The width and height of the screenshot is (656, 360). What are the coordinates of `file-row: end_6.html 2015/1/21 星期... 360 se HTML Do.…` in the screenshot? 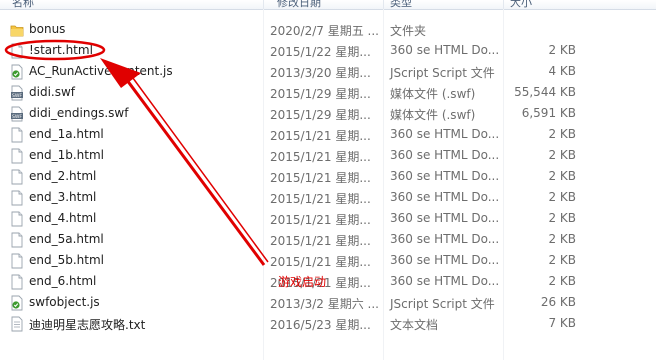 It's located at (328, 281).